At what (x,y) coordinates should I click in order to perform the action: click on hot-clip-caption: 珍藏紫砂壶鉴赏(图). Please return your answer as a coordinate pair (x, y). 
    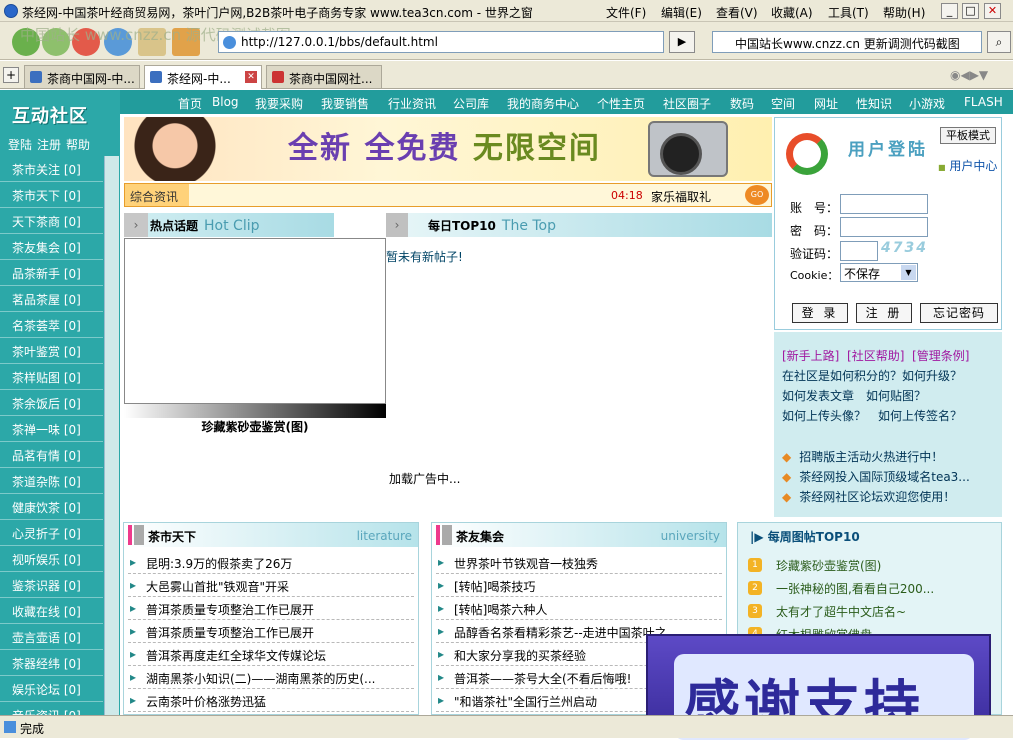
    Looking at the image, I should click on (255, 427).